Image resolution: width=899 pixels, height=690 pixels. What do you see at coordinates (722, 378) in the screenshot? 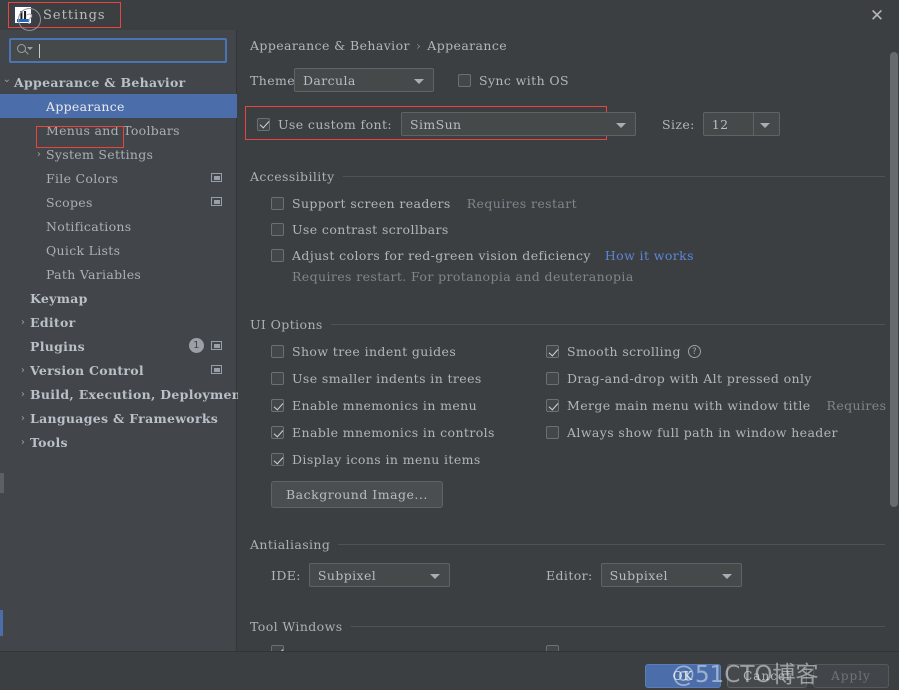
I see `ui-option-row: Drag-and-drop with Alt pressed only` at bounding box center [722, 378].